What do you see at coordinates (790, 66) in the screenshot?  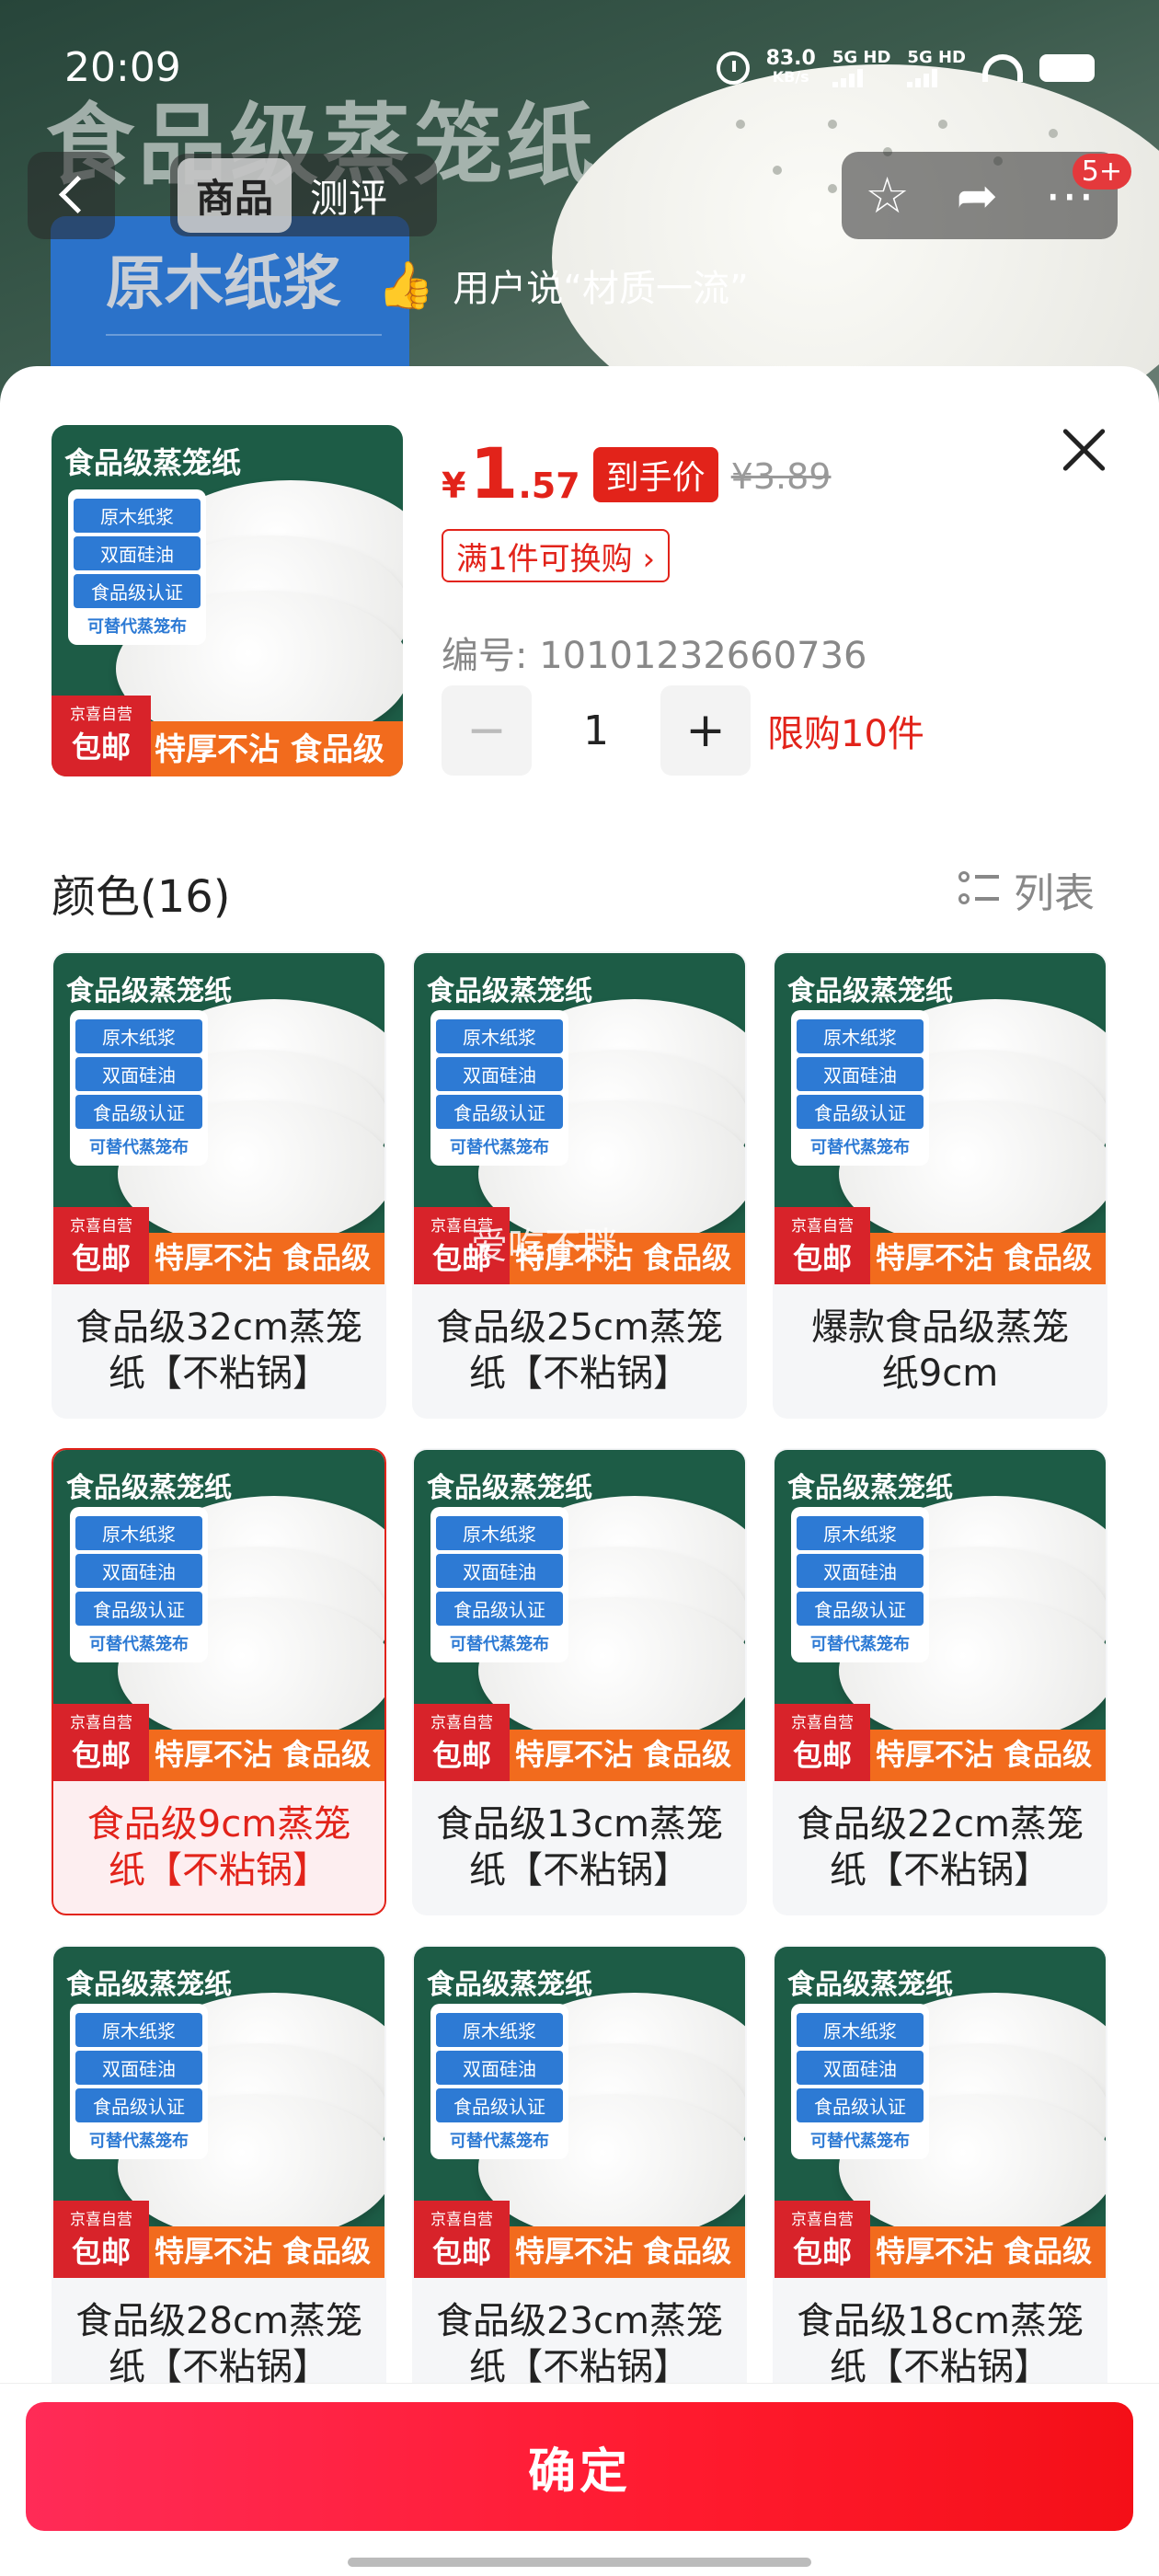 I see `net-speed: 83.0 KB/s` at bounding box center [790, 66].